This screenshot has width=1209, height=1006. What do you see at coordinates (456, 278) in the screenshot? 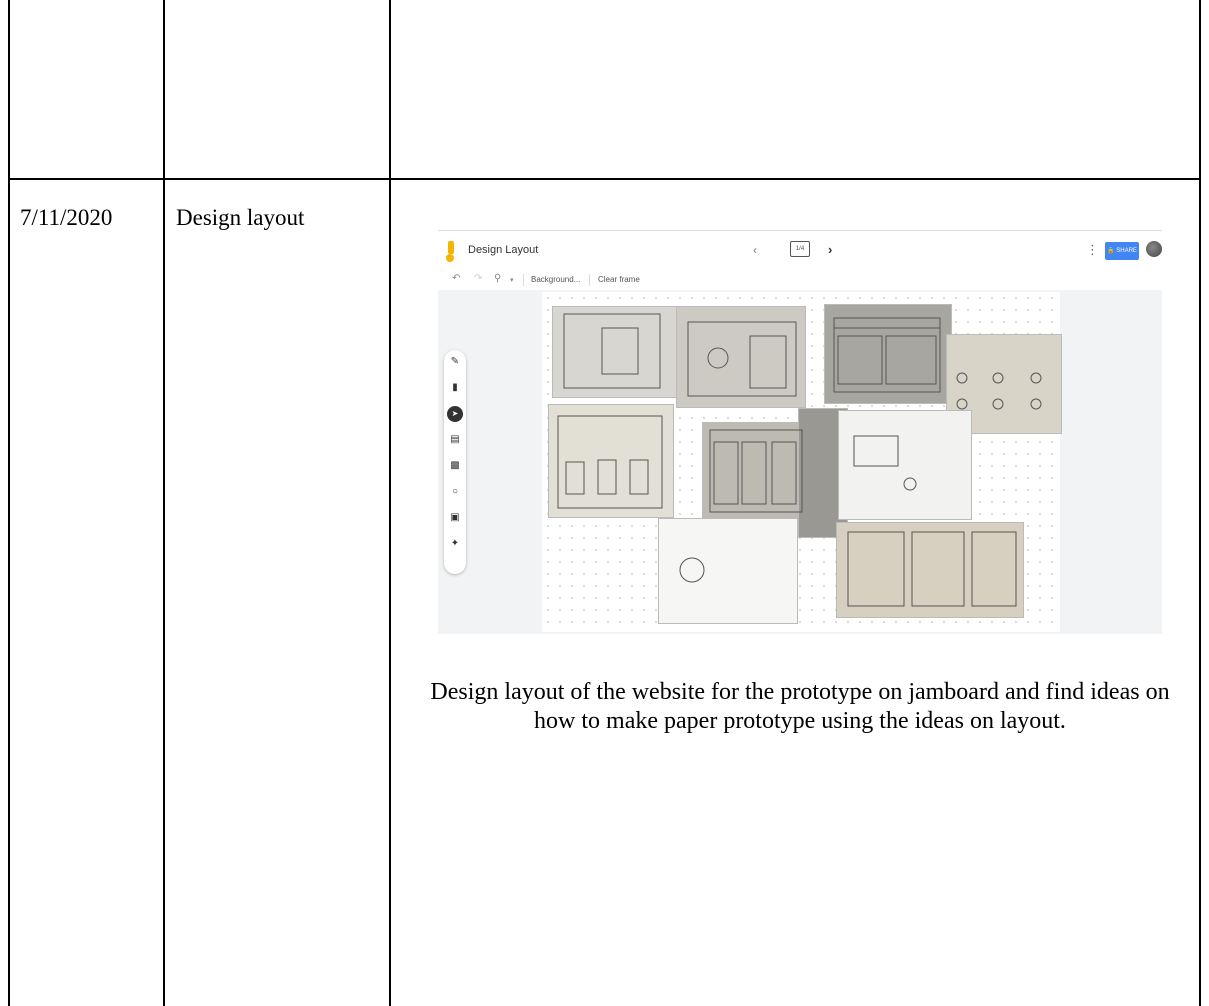
I see `undo-icon: ↶` at bounding box center [456, 278].